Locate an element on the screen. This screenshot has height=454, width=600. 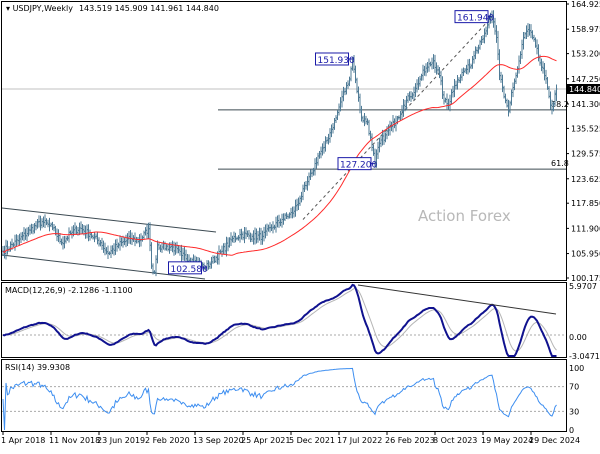
price-tick-label: 164.925 is located at coordinates (585, 4).